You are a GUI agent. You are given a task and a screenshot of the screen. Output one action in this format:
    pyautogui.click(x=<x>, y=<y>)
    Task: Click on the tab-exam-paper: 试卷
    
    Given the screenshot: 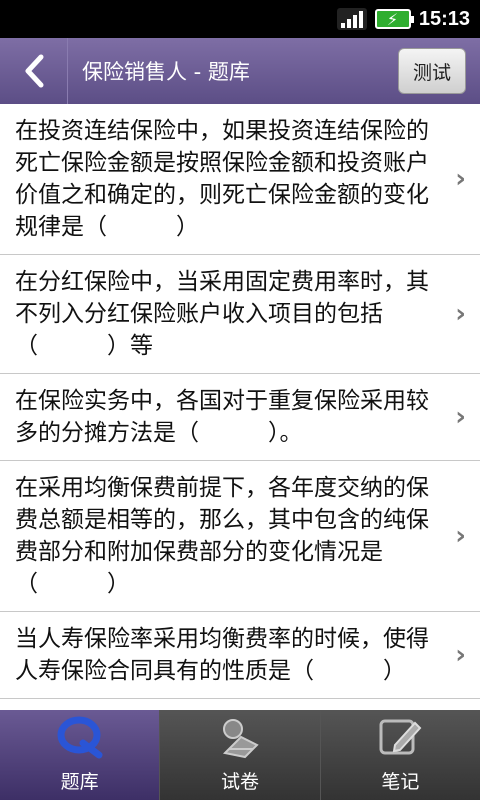 What is the action you would take?
    pyautogui.click(x=240, y=755)
    